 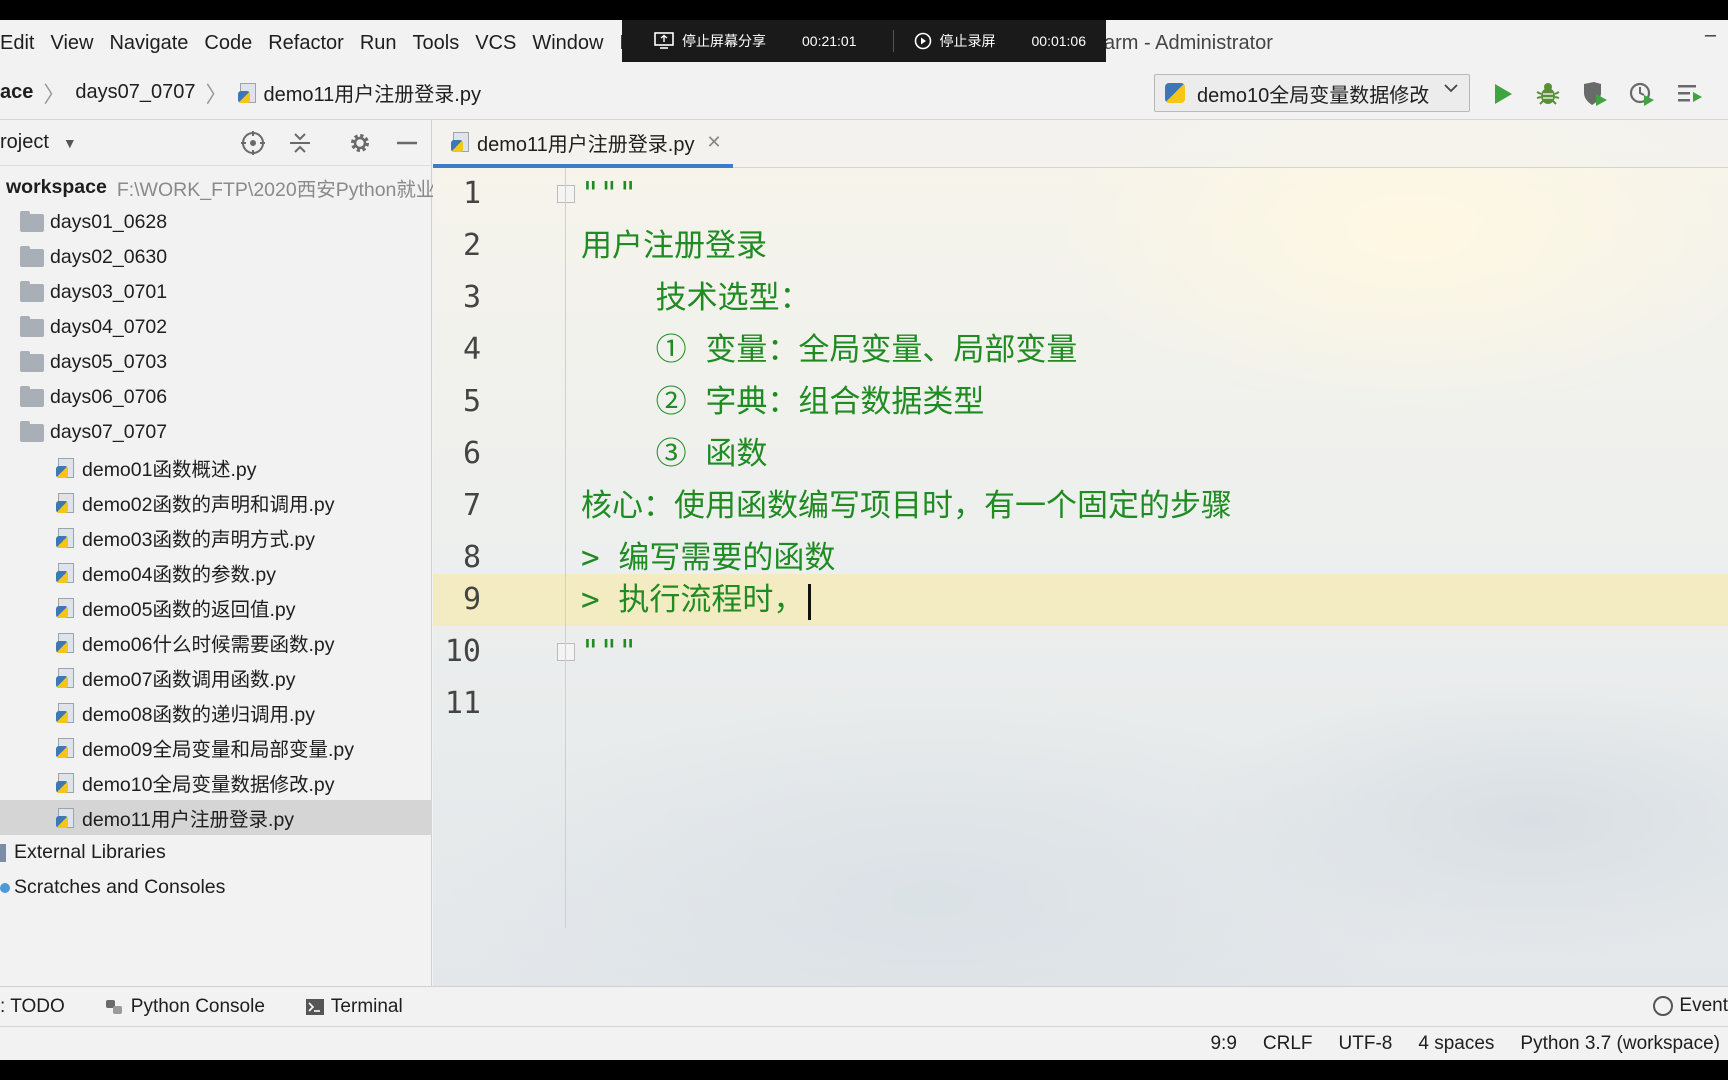 I want to click on line-number: 9, so click(x=471, y=599).